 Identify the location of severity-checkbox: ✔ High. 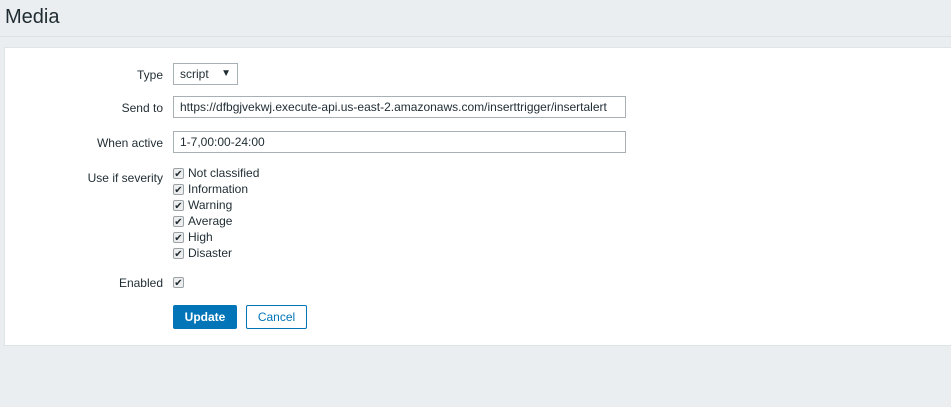
(193, 237).